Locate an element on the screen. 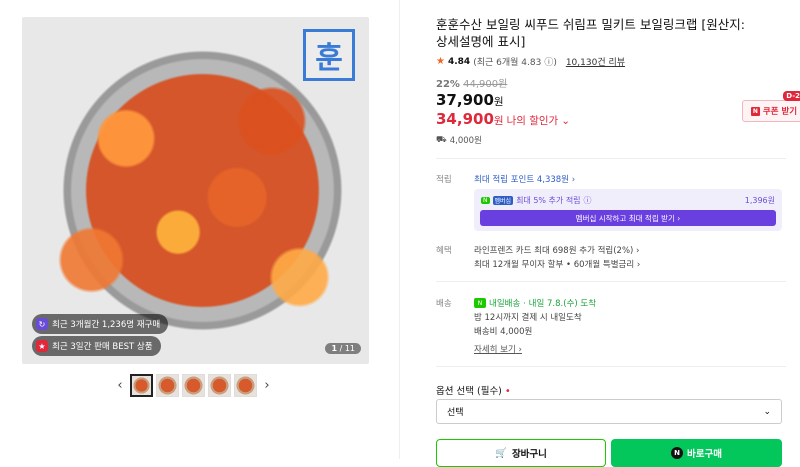 Image resolution: width=800 pixels, height=467 pixels. discount-rate: 22% is located at coordinates (448, 84).